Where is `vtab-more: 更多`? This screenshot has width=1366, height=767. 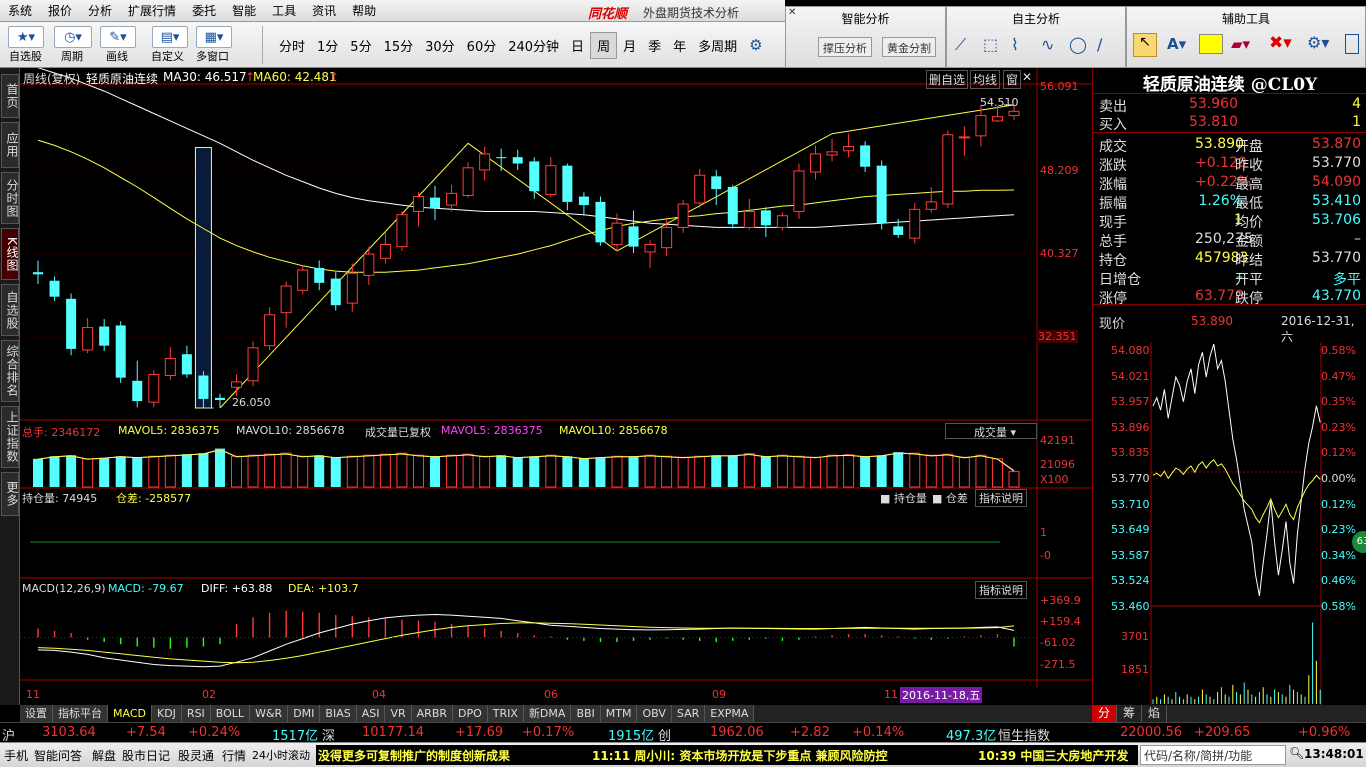 vtab-more: 更多 is located at coordinates (10, 494).